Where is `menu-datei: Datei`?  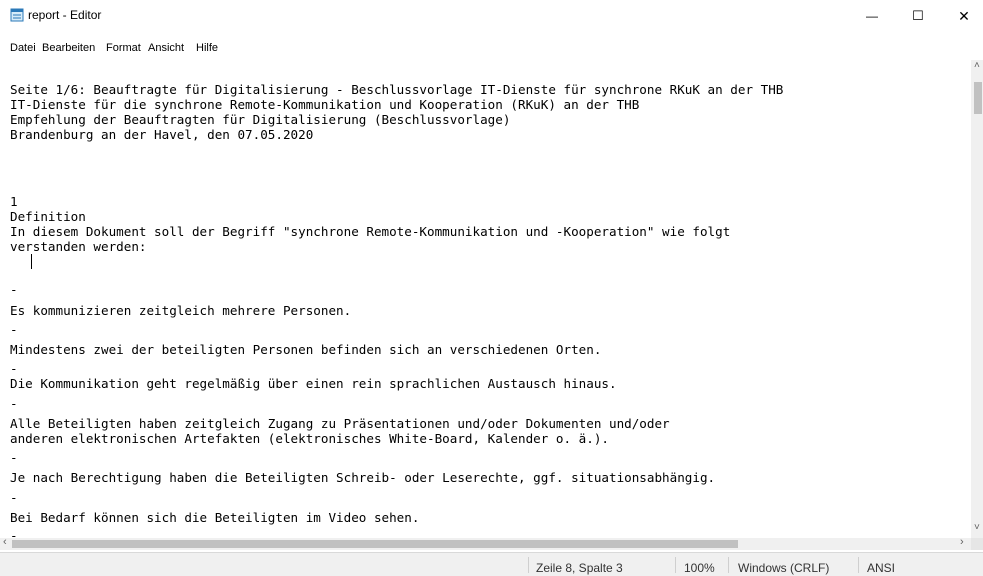 menu-datei: Datei is located at coordinates (23, 48).